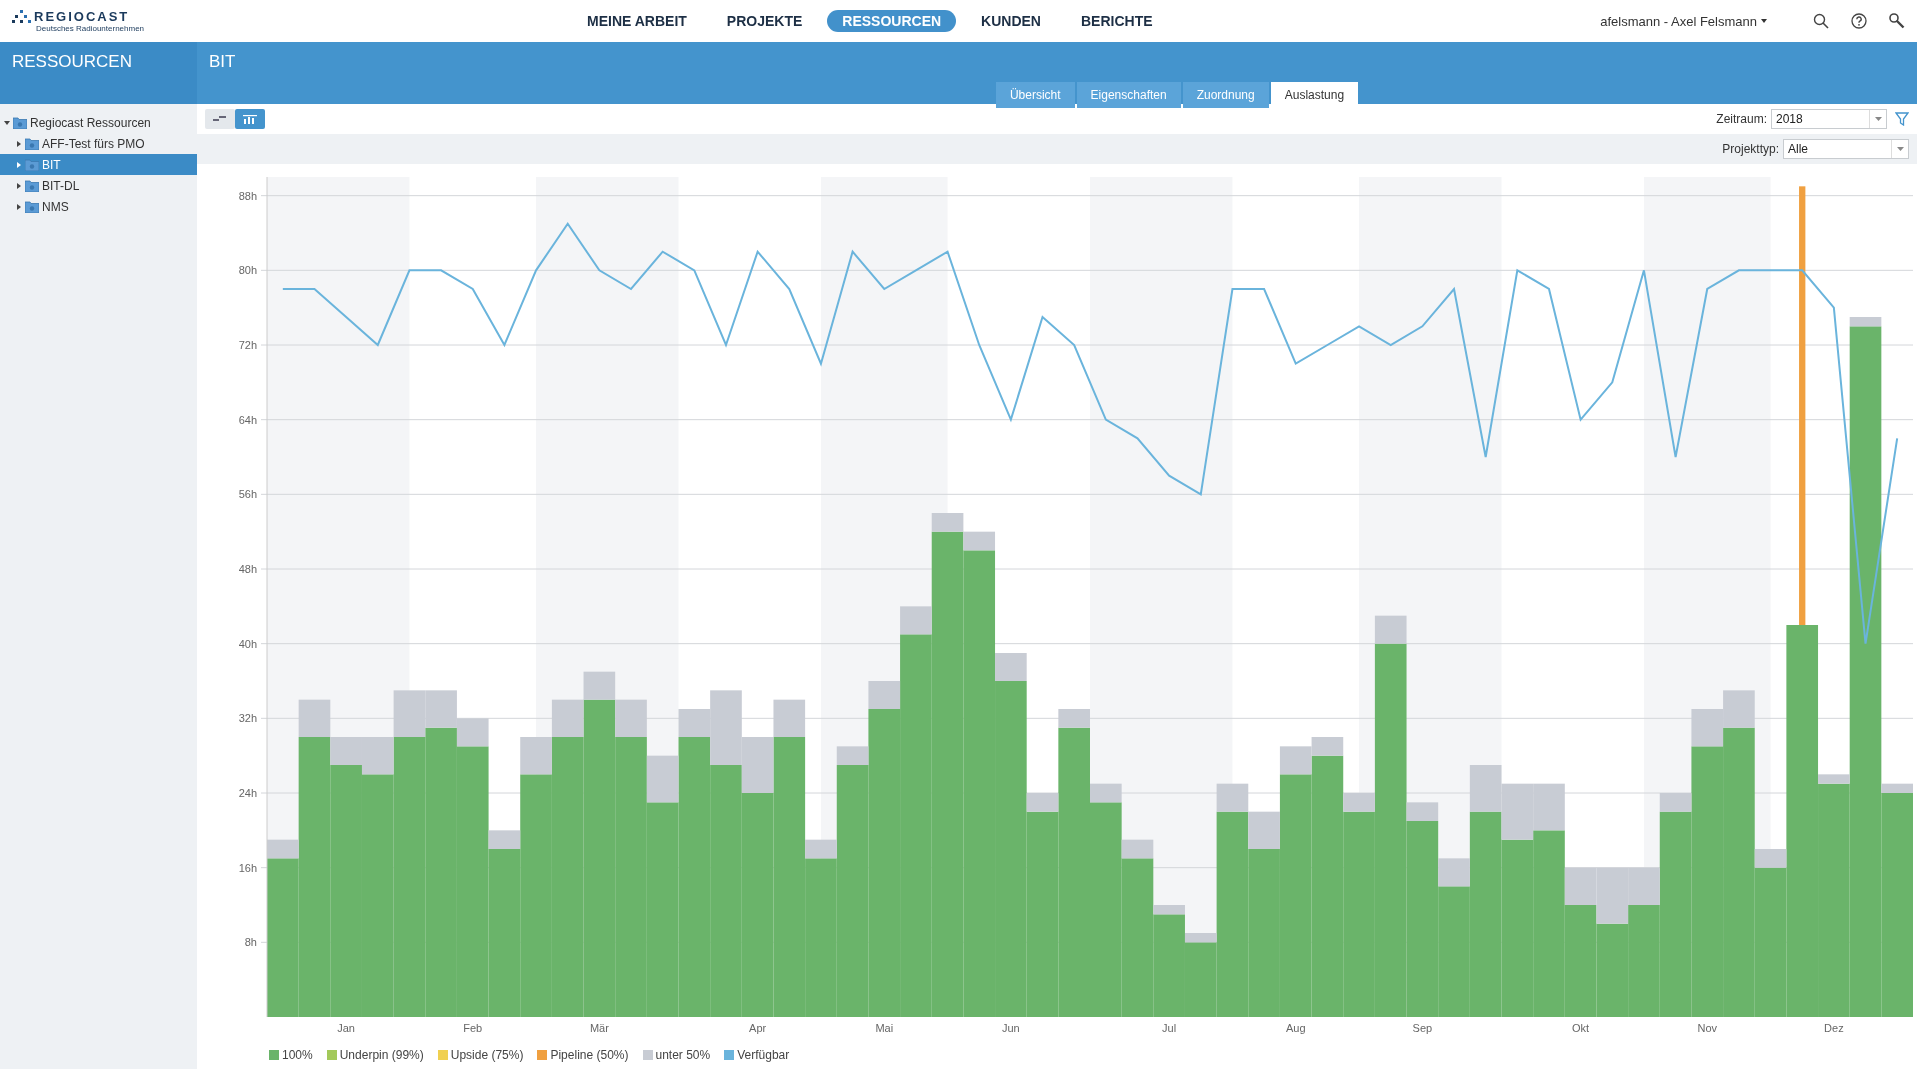 The height and width of the screenshot is (1069, 1917). Describe the element at coordinates (247, 345) in the screenshot. I see `axis-label: 72h` at that location.